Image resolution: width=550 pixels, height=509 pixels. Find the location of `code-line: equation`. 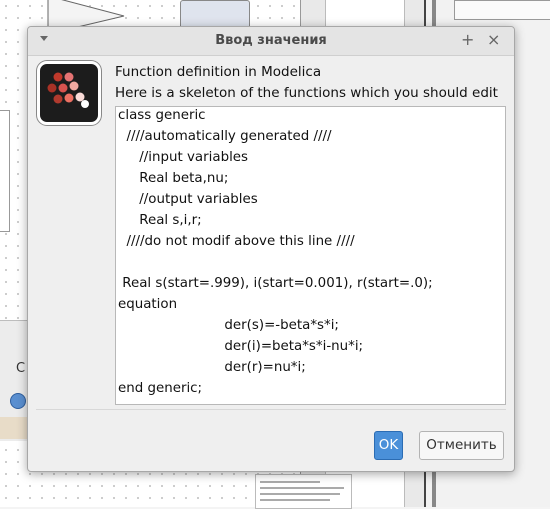

code-line: equation is located at coordinates (148, 304).